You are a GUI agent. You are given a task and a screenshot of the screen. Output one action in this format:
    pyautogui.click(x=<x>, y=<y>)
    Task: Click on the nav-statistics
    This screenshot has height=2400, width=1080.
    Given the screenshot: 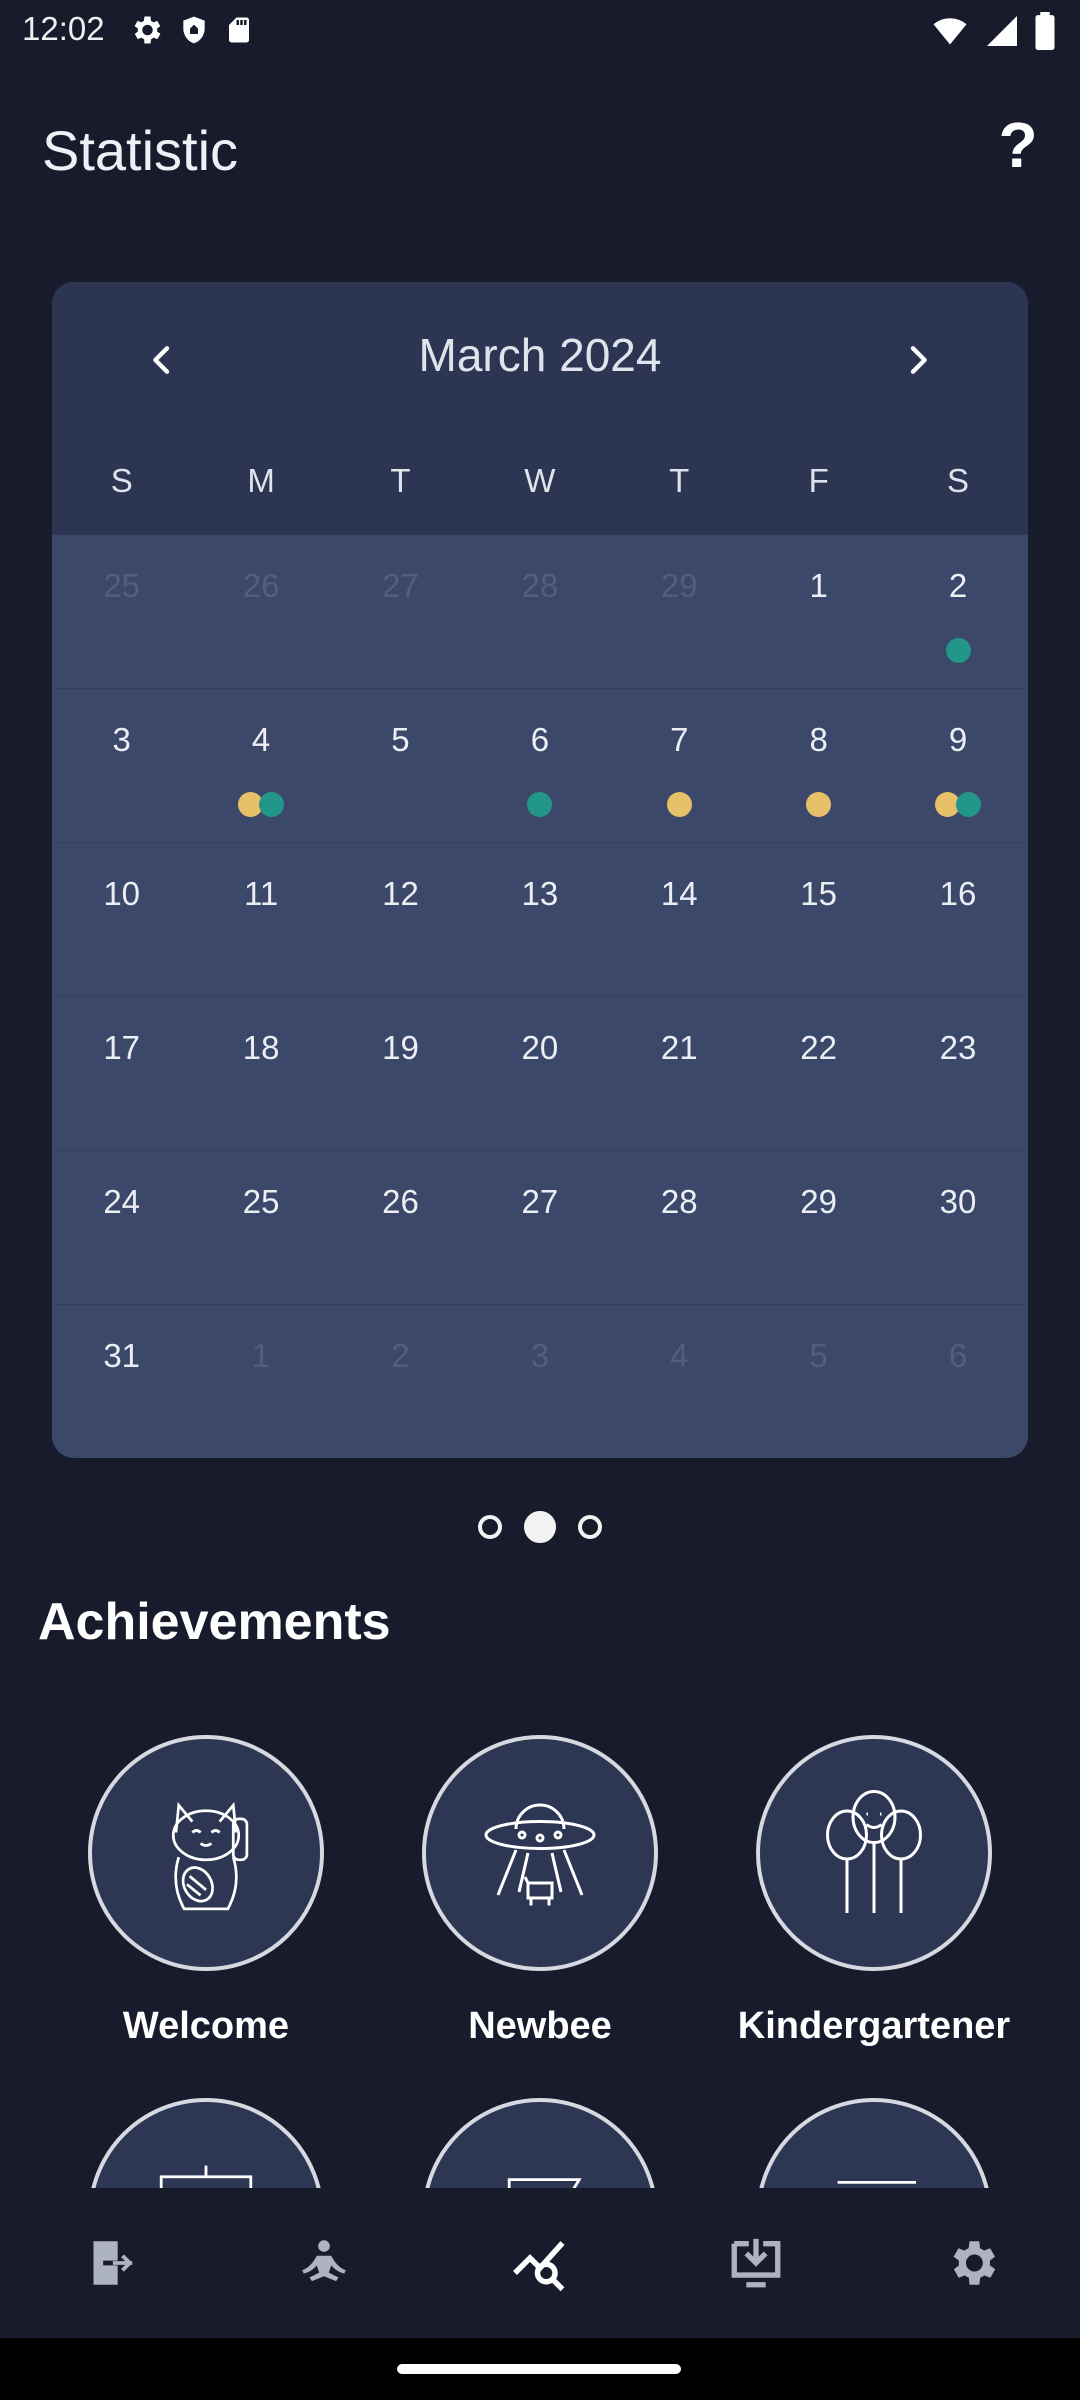 What is the action you would take?
    pyautogui.click(x=540, y=2263)
    